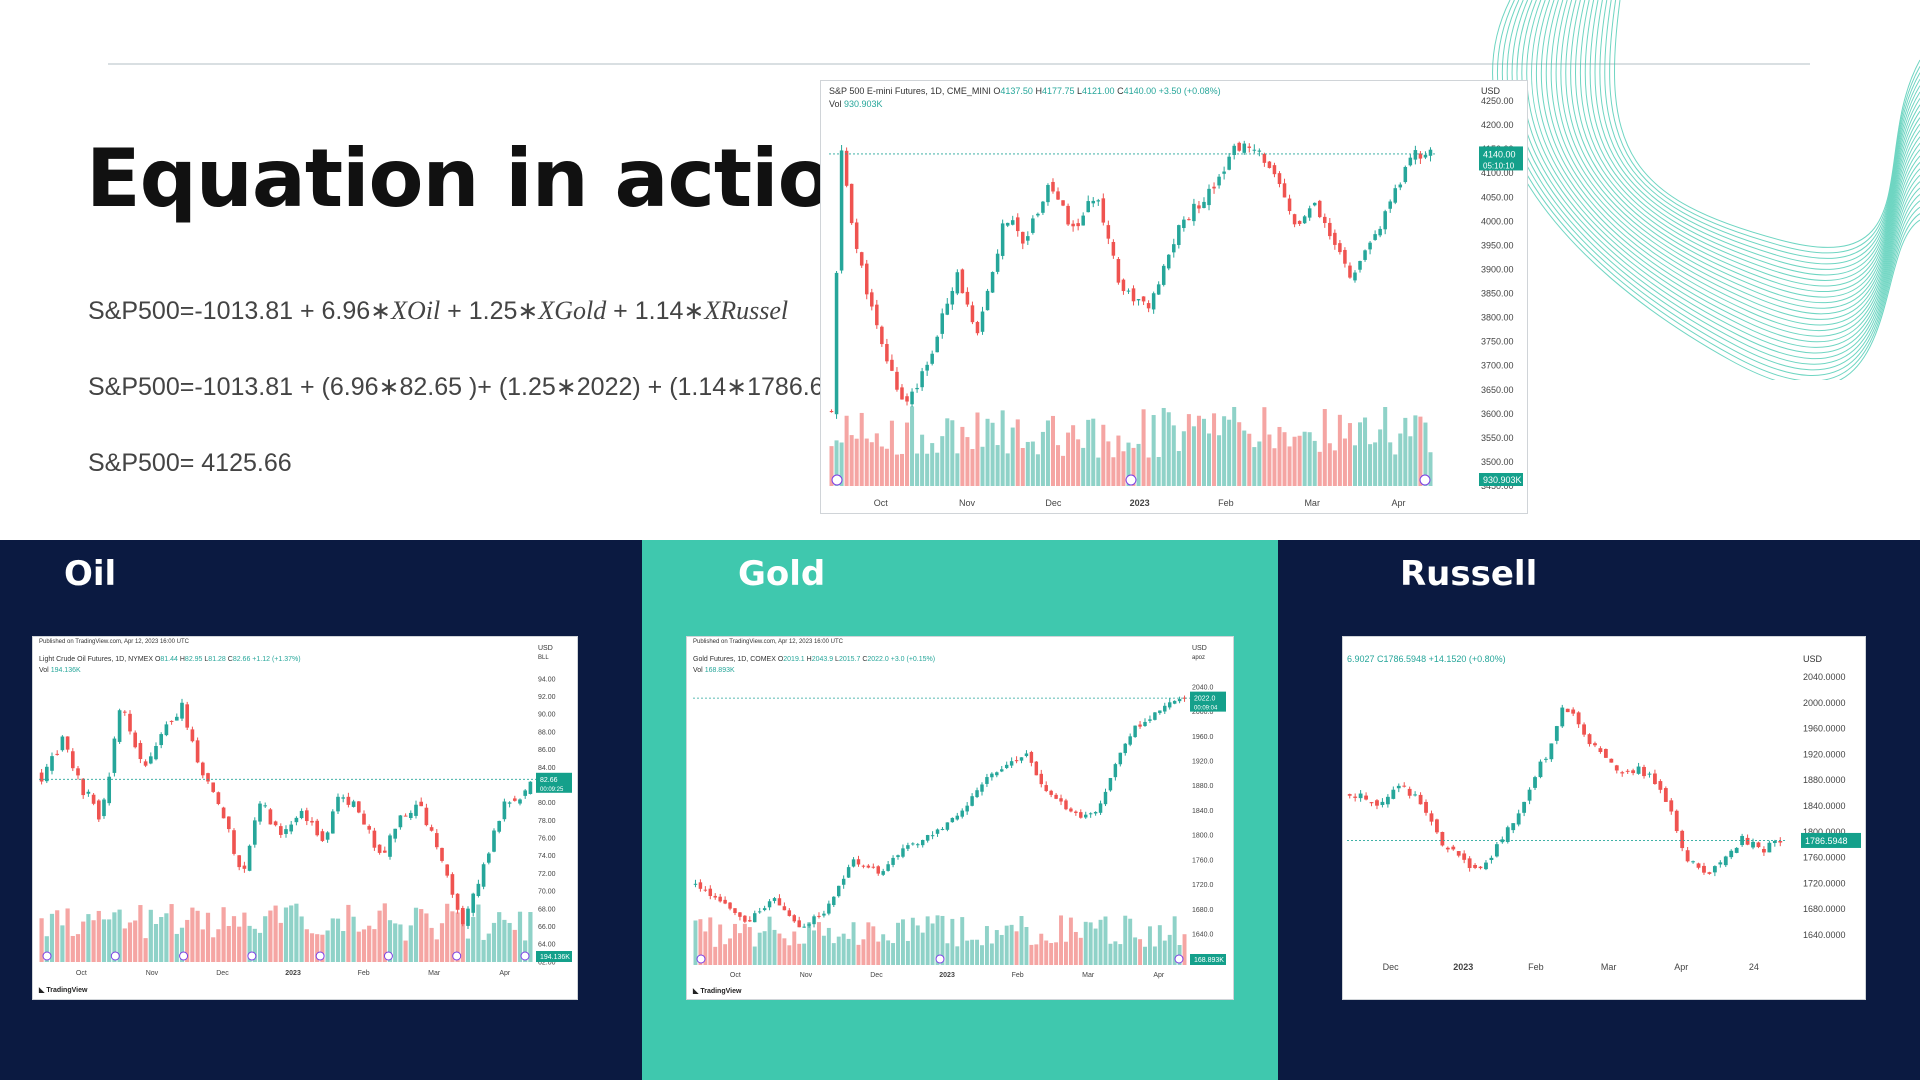  I want to click on y-tick-label: 1880.0000, so click(1824, 780).